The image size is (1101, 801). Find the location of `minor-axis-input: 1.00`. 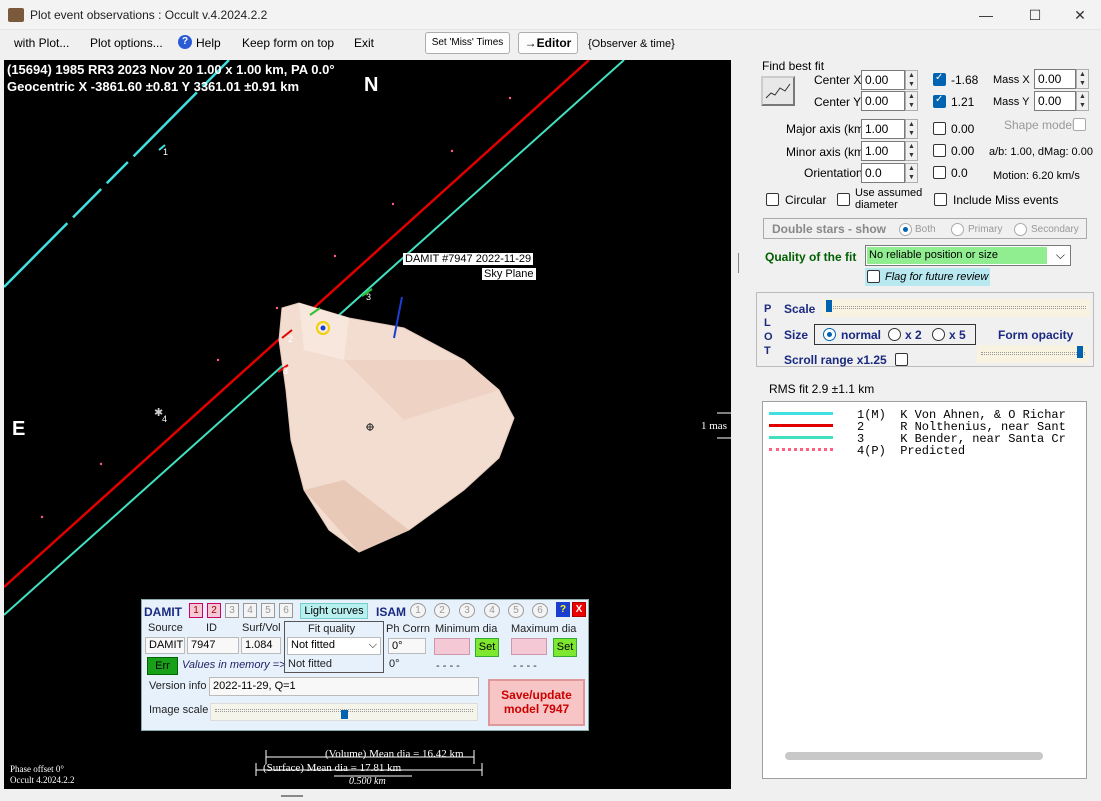

minor-axis-input: 1.00 is located at coordinates (883, 151).